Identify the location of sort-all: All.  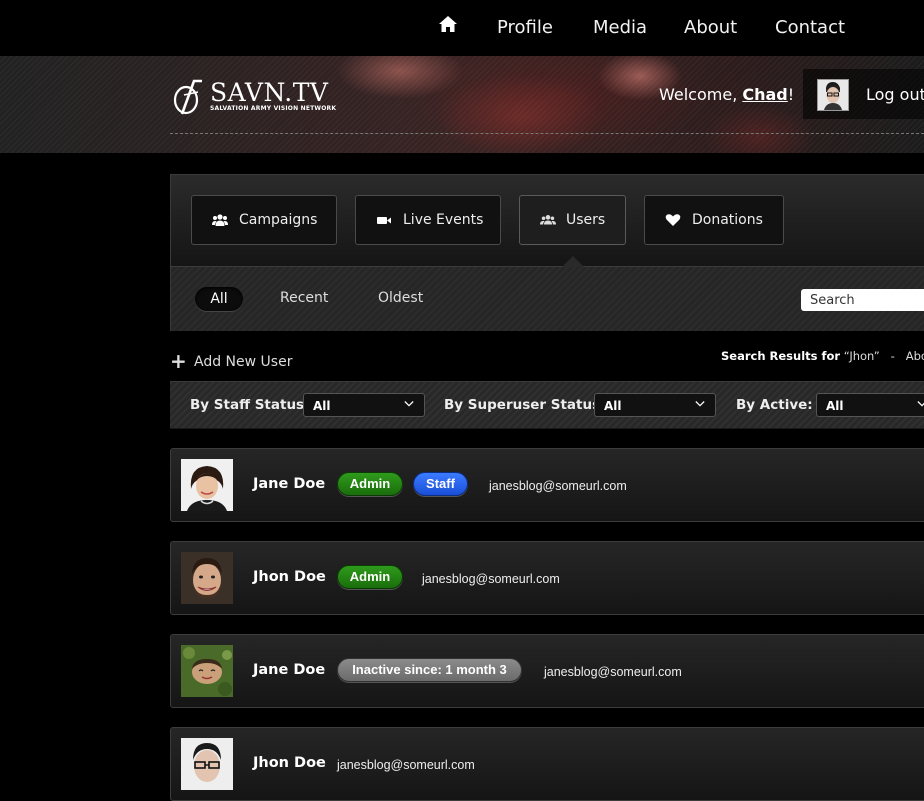
(219, 299).